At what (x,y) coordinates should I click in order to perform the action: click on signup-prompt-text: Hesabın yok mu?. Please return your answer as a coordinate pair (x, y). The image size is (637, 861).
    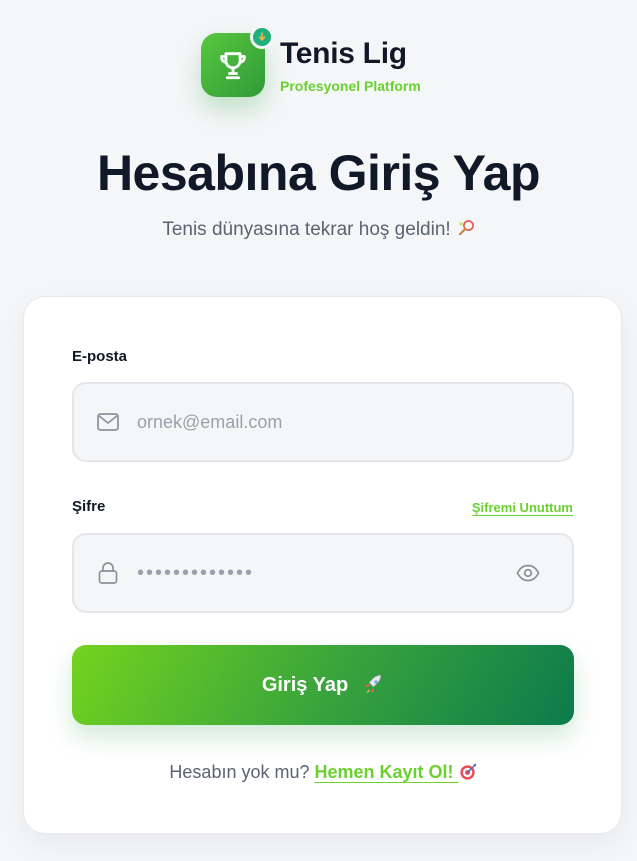
    Looking at the image, I should click on (239, 772).